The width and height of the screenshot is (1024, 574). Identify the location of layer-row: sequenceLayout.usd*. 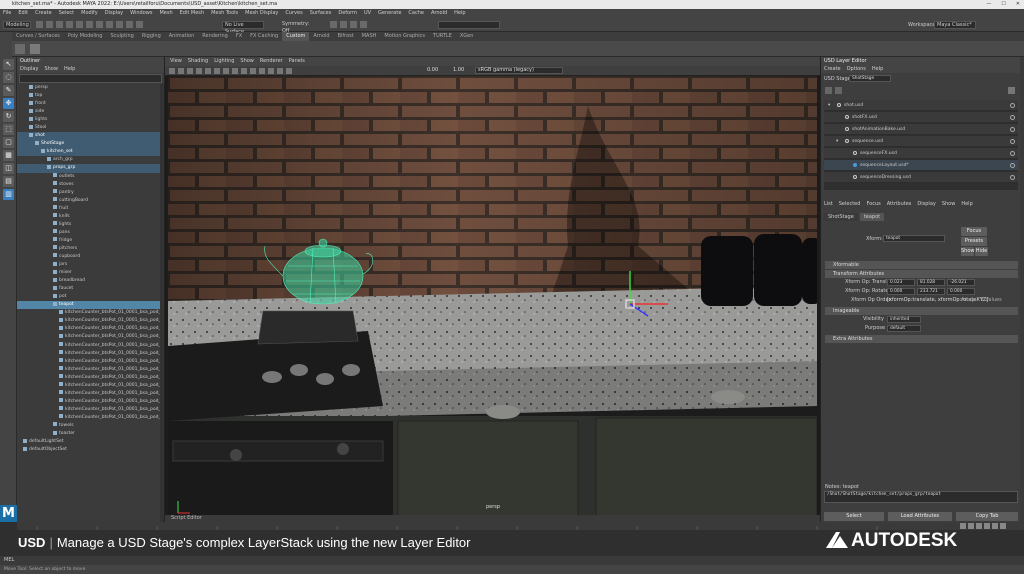
(921, 165).